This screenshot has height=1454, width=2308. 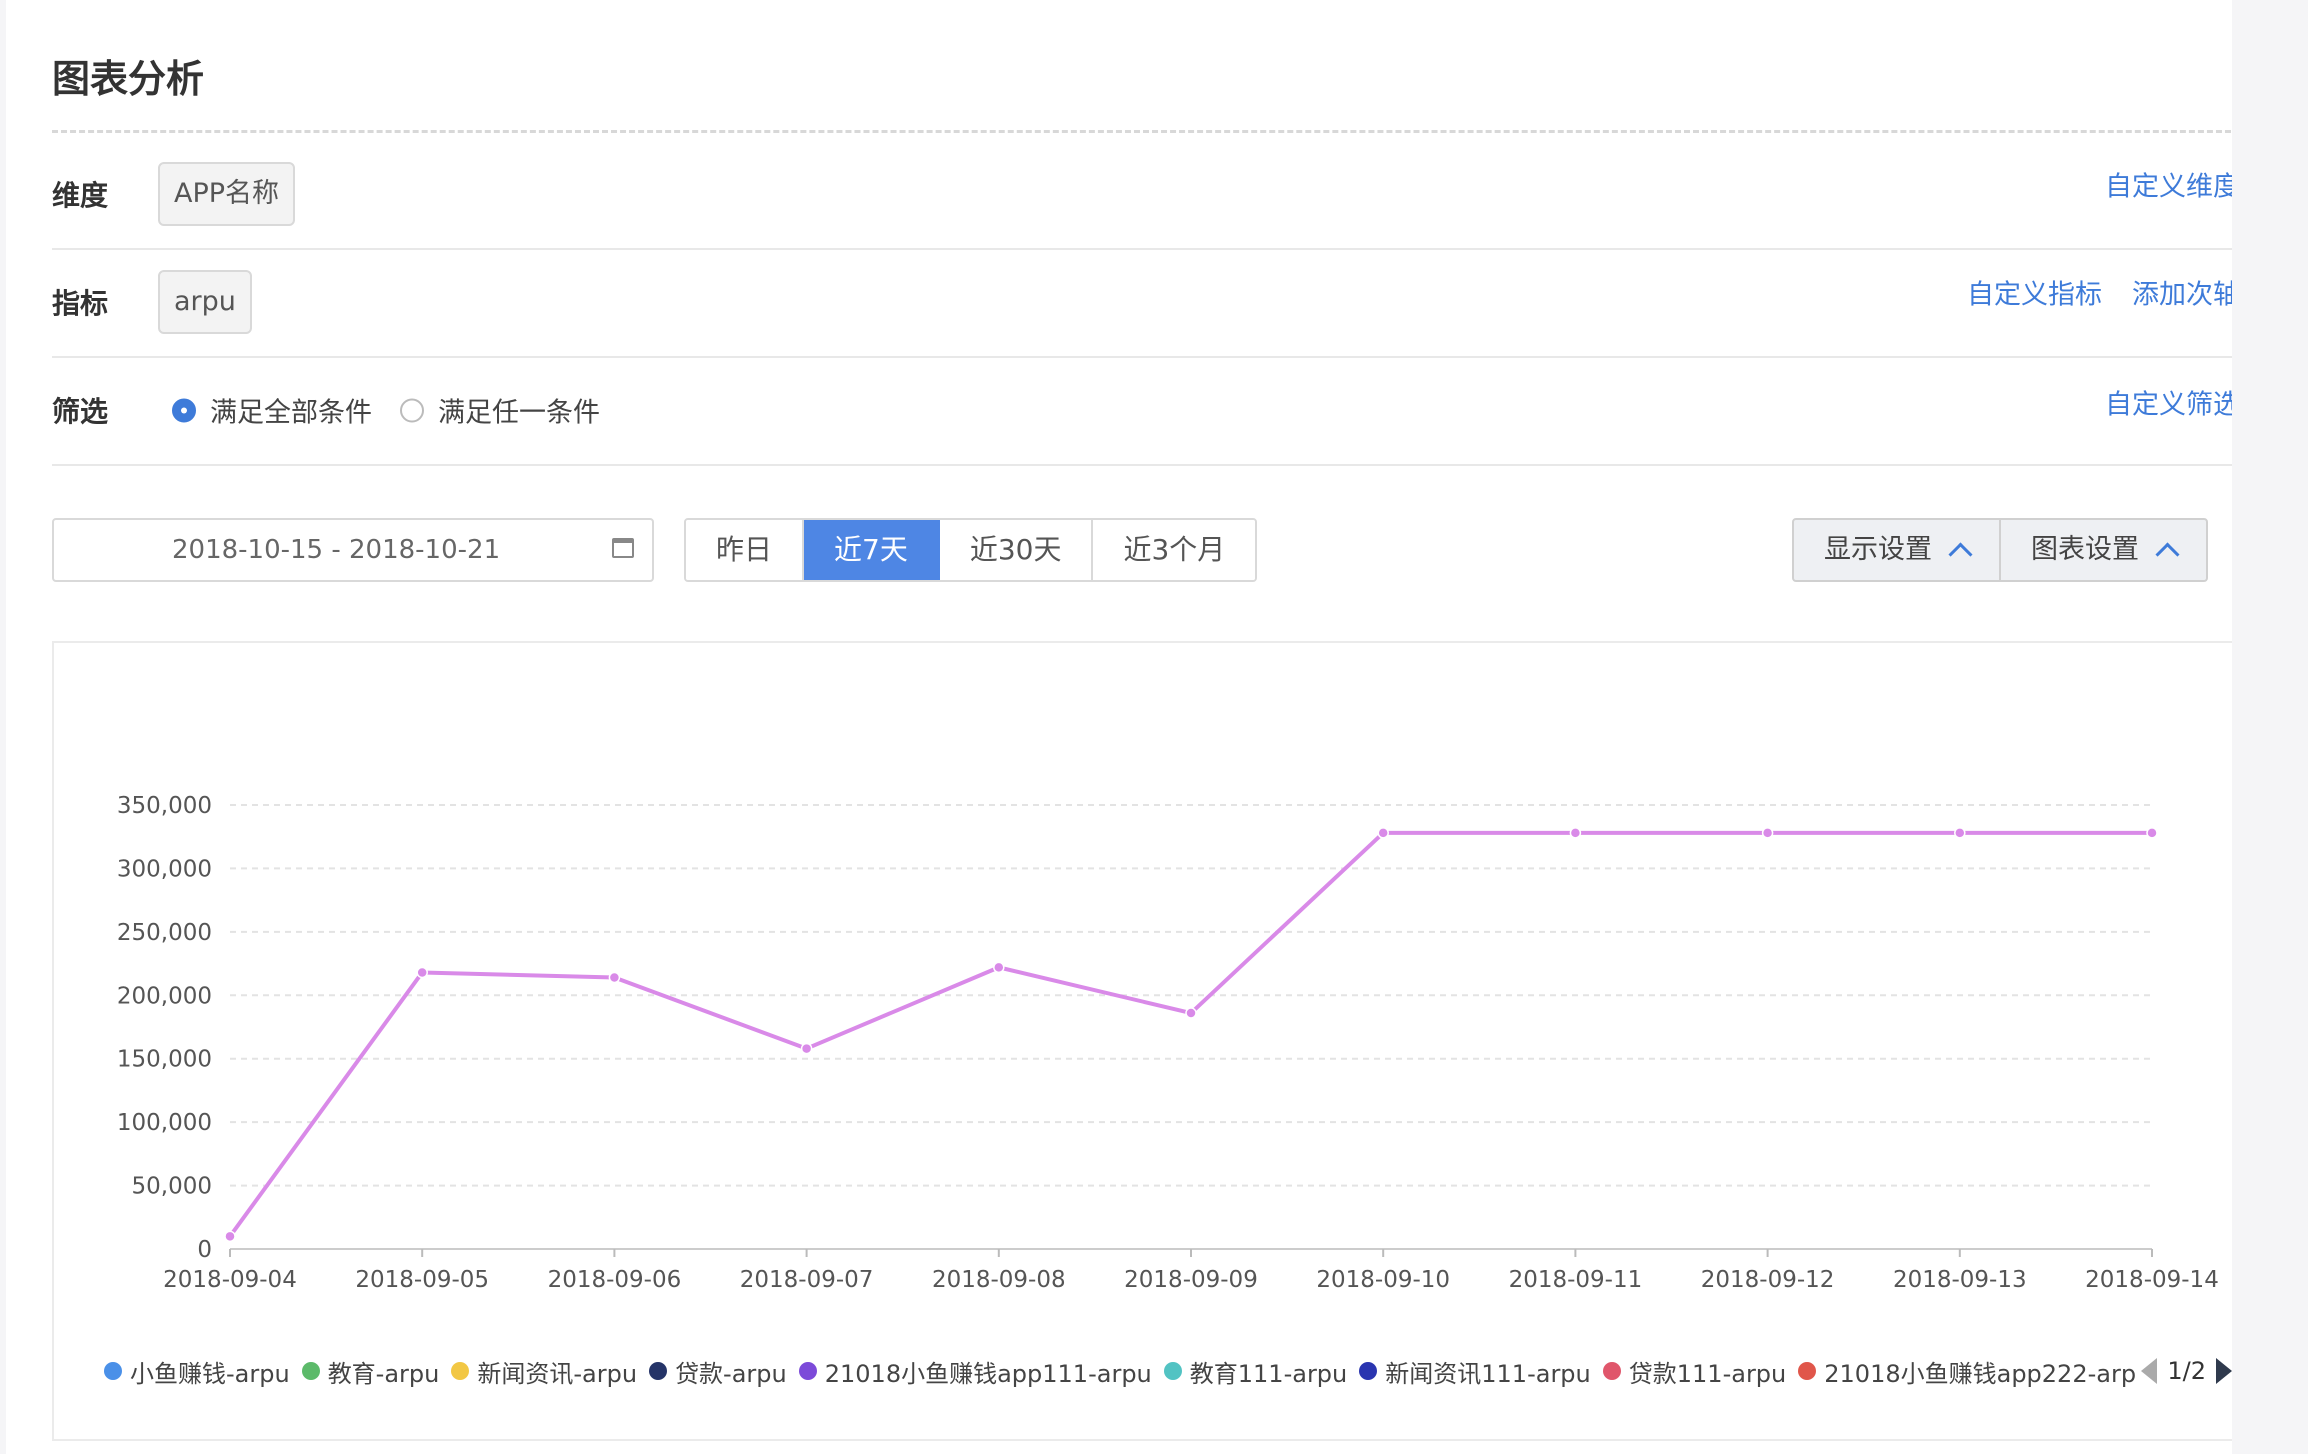 I want to click on custom-dimension-link: 自定义维度, so click(x=2172, y=184).